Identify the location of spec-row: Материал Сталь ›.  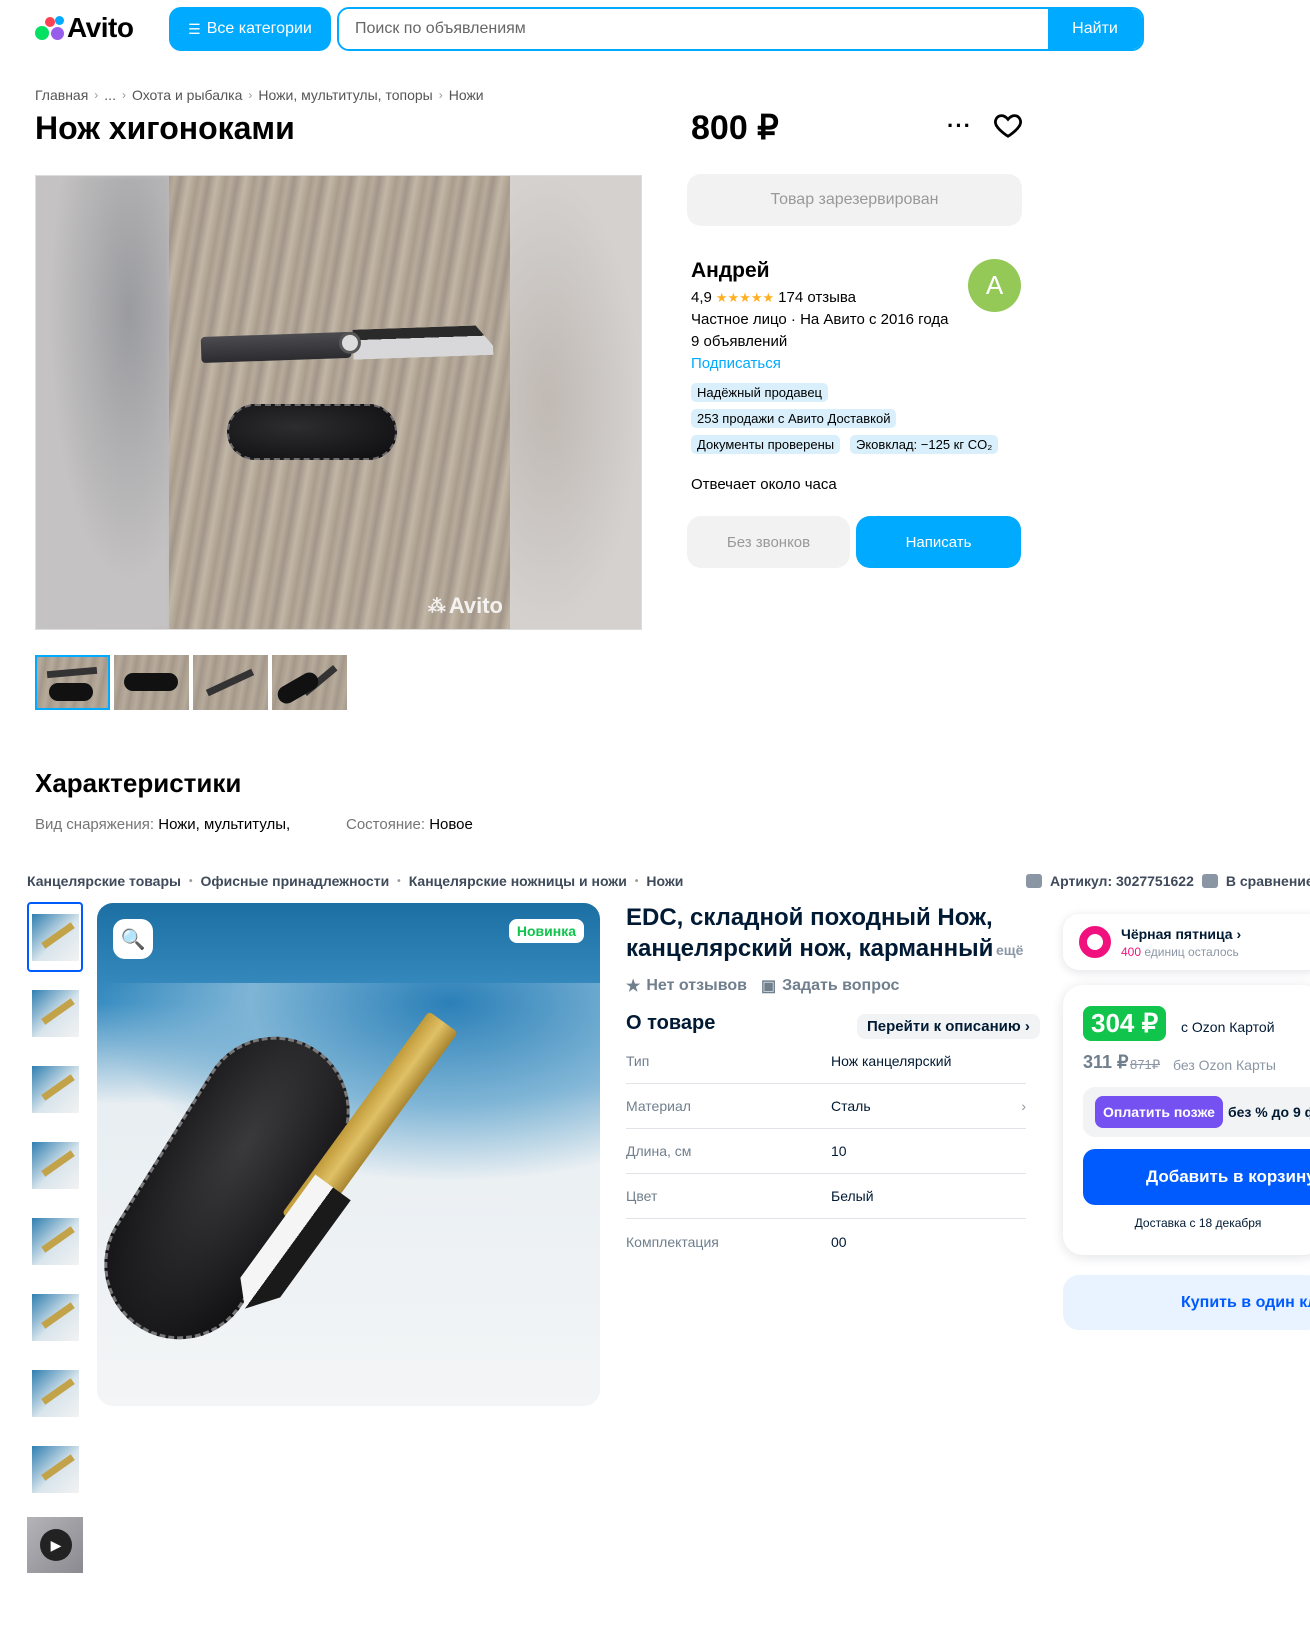
(826, 1106).